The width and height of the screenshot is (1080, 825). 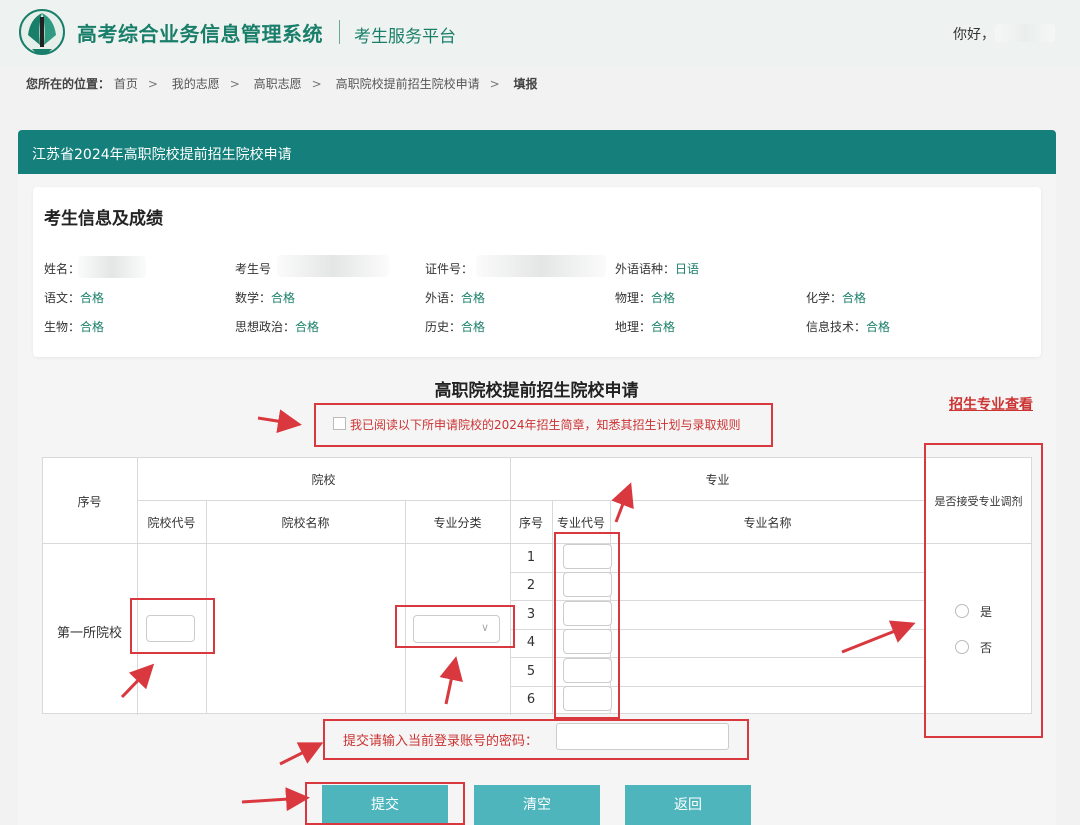 I want to click on arrow-to-agreement, so click(x=279, y=421).